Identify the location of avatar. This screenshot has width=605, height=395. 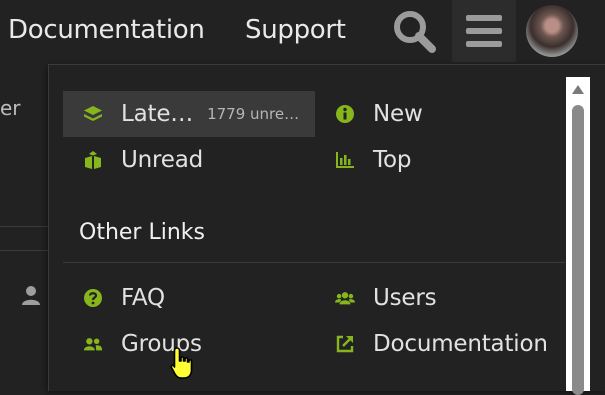
(552, 31).